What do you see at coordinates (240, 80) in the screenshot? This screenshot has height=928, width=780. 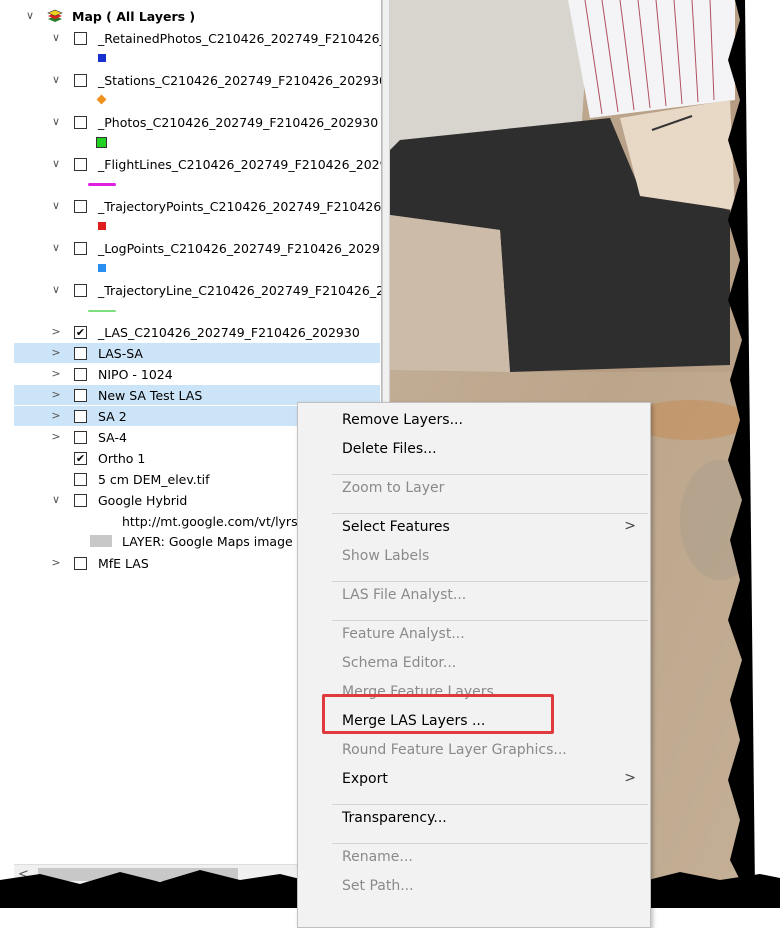 I see `layer-label: _Stations_C210426_202749_F210426_202930` at bounding box center [240, 80].